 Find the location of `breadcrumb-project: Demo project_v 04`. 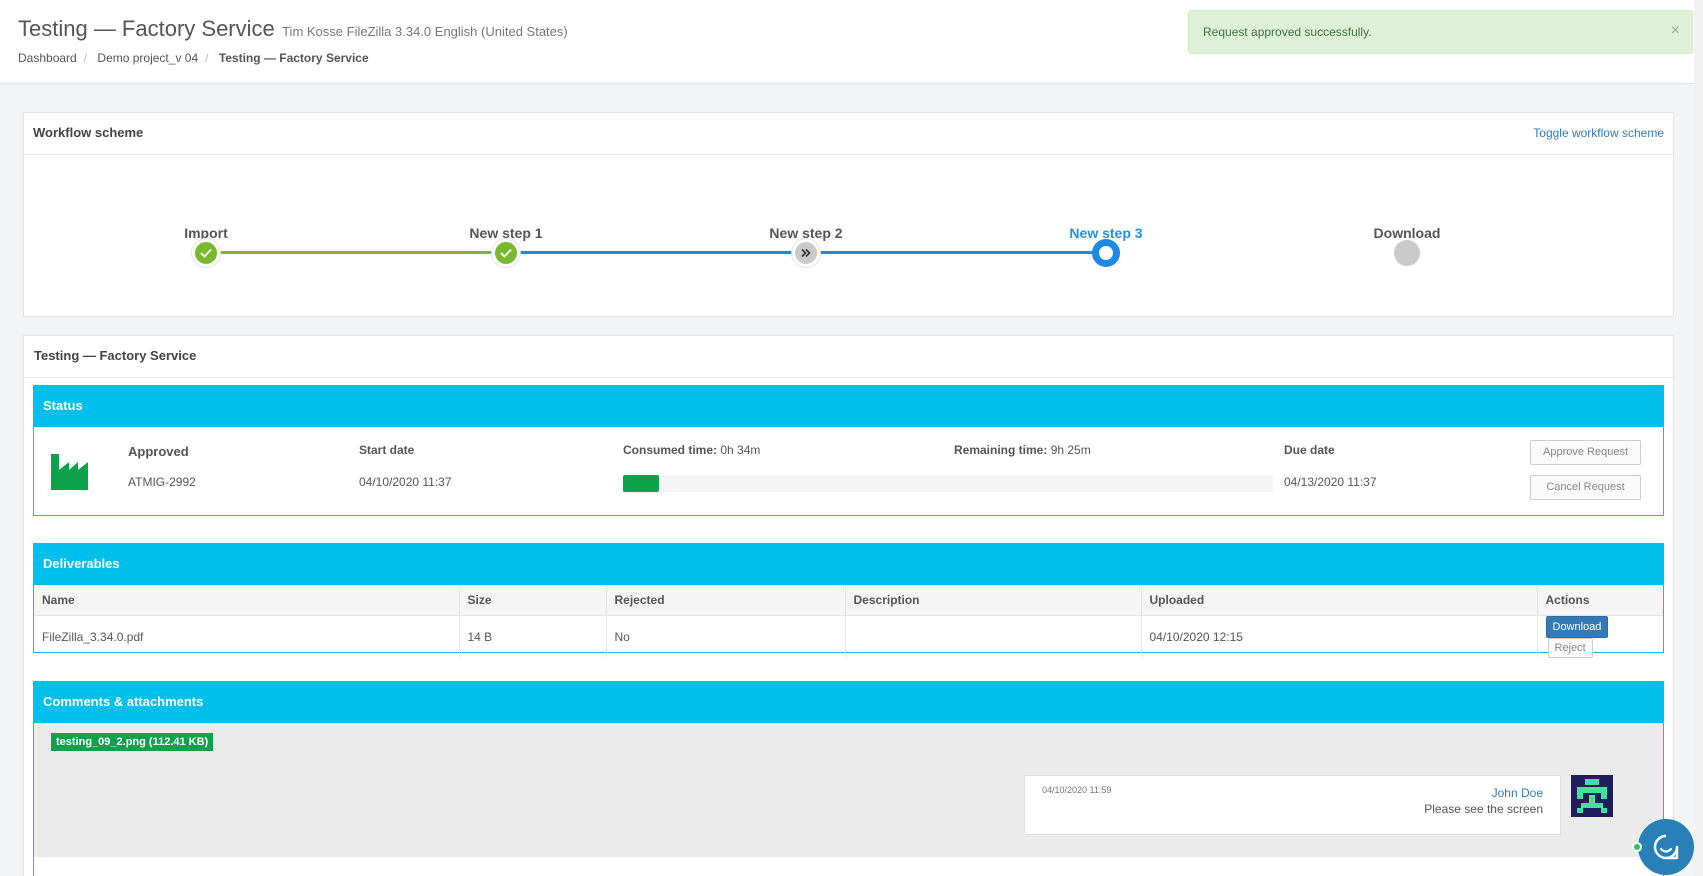

breadcrumb-project: Demo project_v 04 is located at coordinates (147, 58).